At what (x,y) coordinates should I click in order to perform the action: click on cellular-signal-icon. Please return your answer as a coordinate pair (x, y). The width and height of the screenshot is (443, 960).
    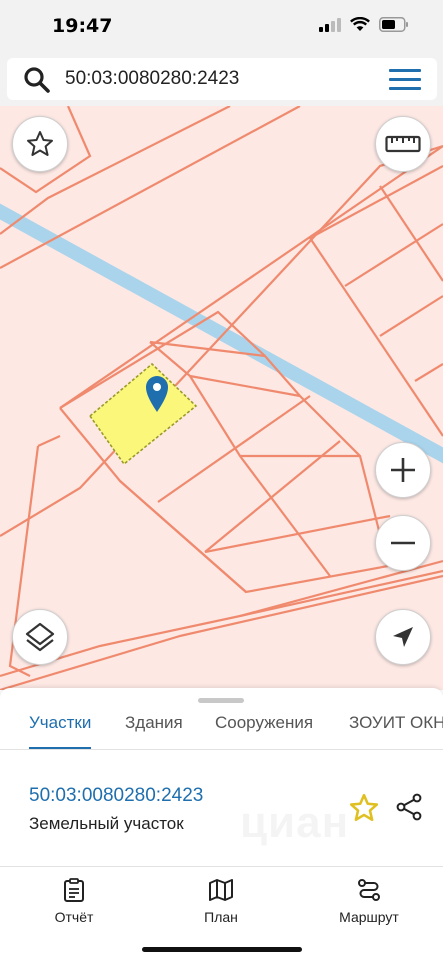
    Looking at the image, I should click on (330, 24).